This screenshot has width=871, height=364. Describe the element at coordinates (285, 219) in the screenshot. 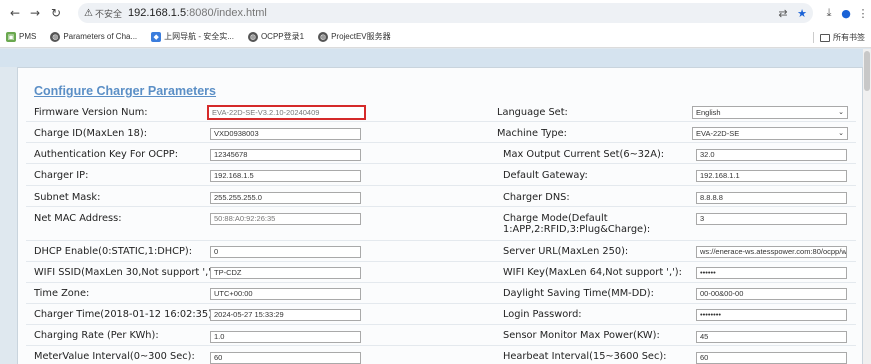

I see `mac-address-field: 50:88:A0:92:26:35` at that location.